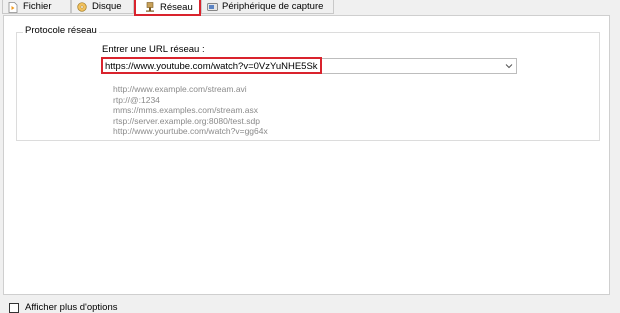 The height and width of the screenshot is (313, 620). Describe the element at coordinates (212, 7) in the screenshot. I see `capture-device-icon` at that location.